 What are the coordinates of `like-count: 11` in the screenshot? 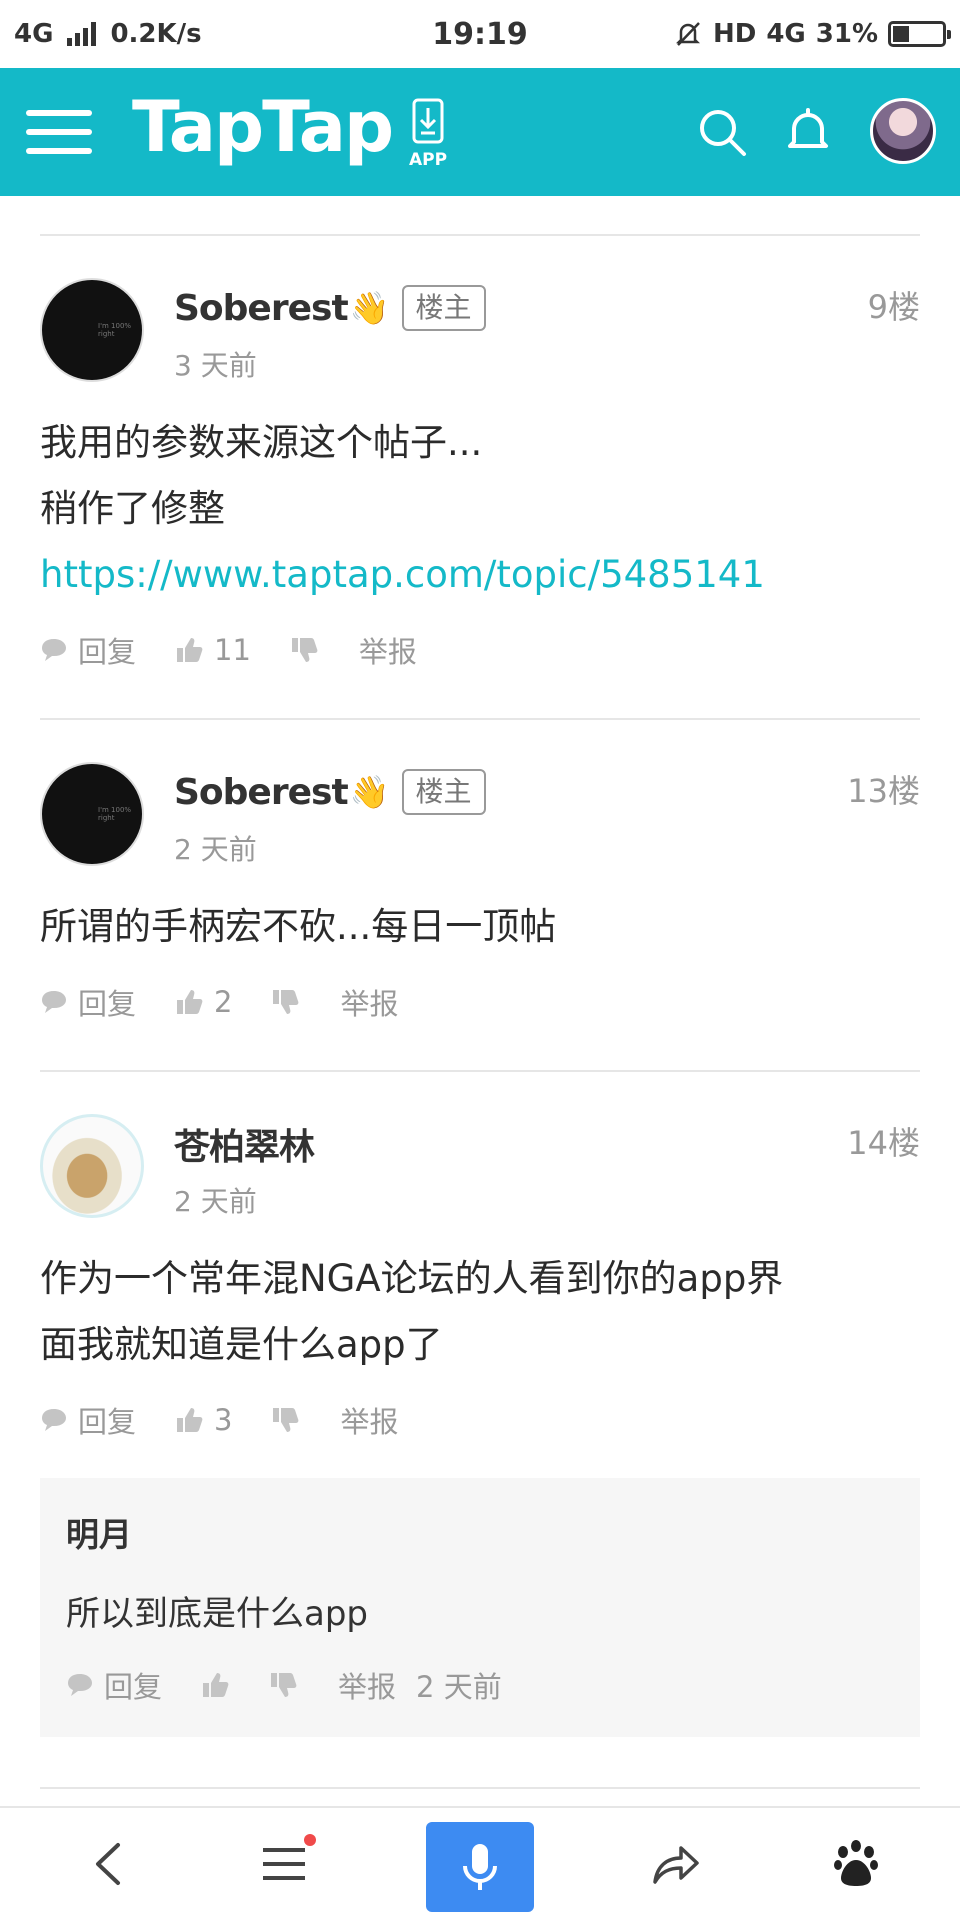 It's located at (232, 650).